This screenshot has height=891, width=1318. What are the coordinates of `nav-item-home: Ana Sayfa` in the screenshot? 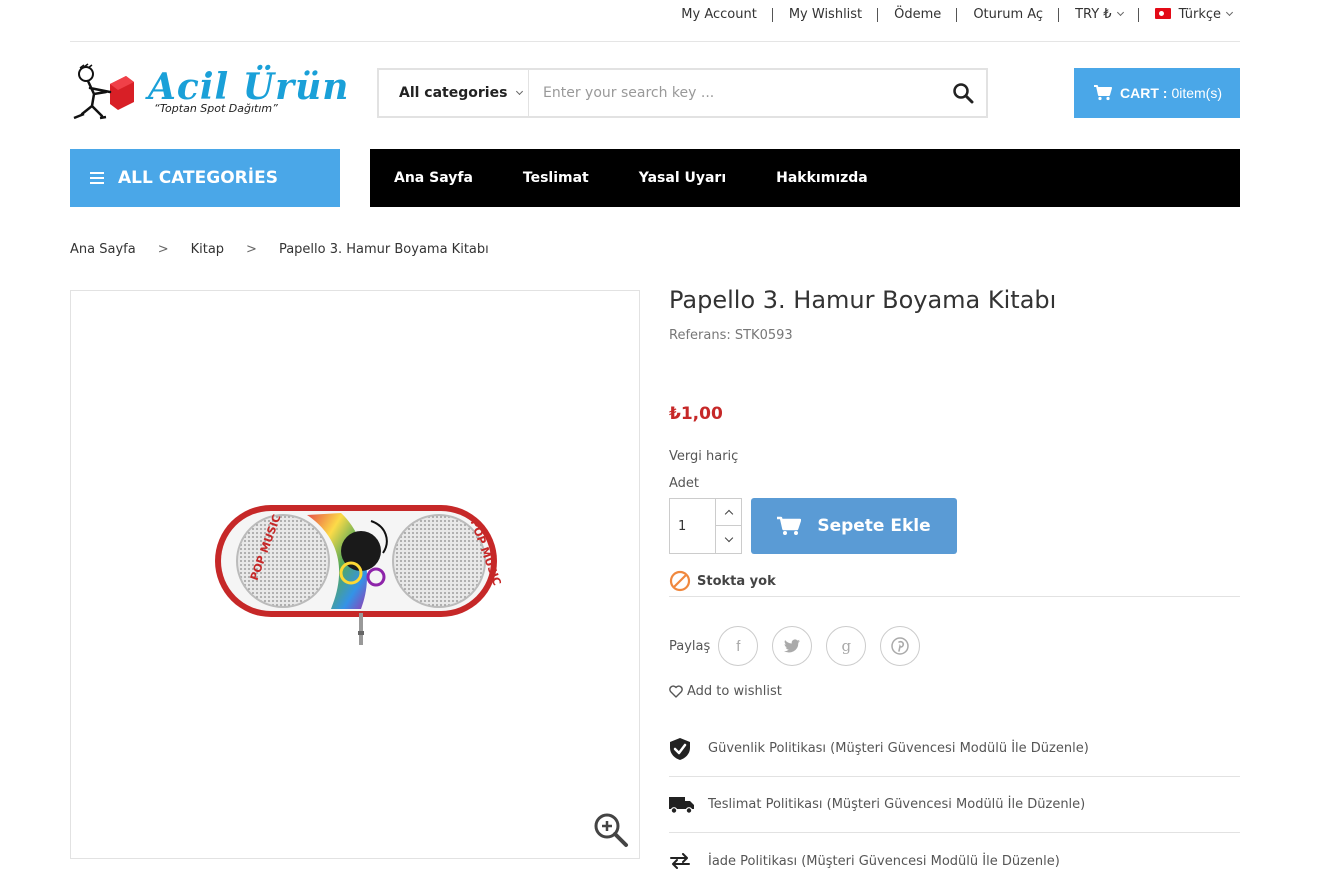 It's located at (433, 178).